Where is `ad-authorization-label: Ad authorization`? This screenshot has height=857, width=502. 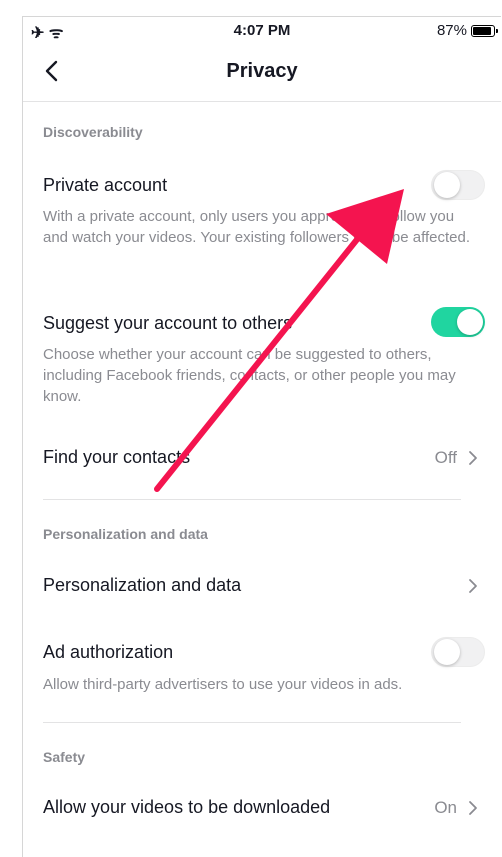 ad-authorization-label: Ad authorization is located at coordinates (108, 652).